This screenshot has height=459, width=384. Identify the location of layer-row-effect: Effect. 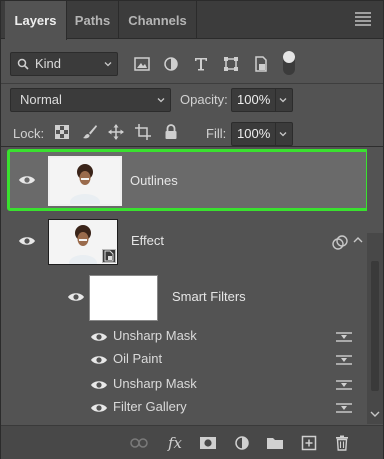
(184, 243).